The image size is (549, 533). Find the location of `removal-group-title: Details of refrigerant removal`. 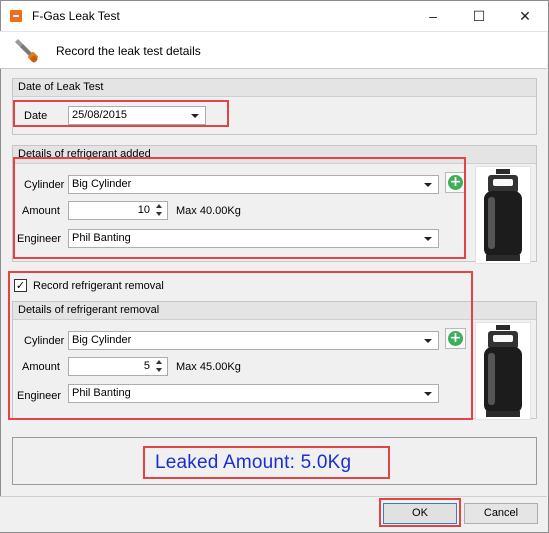

removal-group-title: Details of refrigerant removal is located at coordinates (274, 311).